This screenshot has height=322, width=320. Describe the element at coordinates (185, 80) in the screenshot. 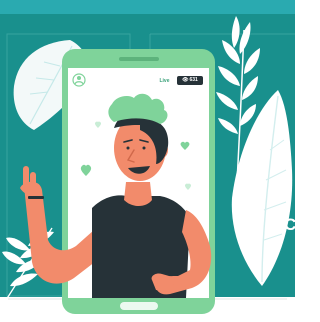

I see `eye-icon: 👁` at that location.